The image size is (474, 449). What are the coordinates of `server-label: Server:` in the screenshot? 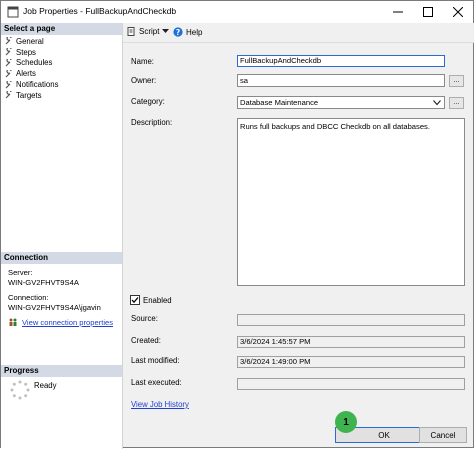 It's located at (20, 272).